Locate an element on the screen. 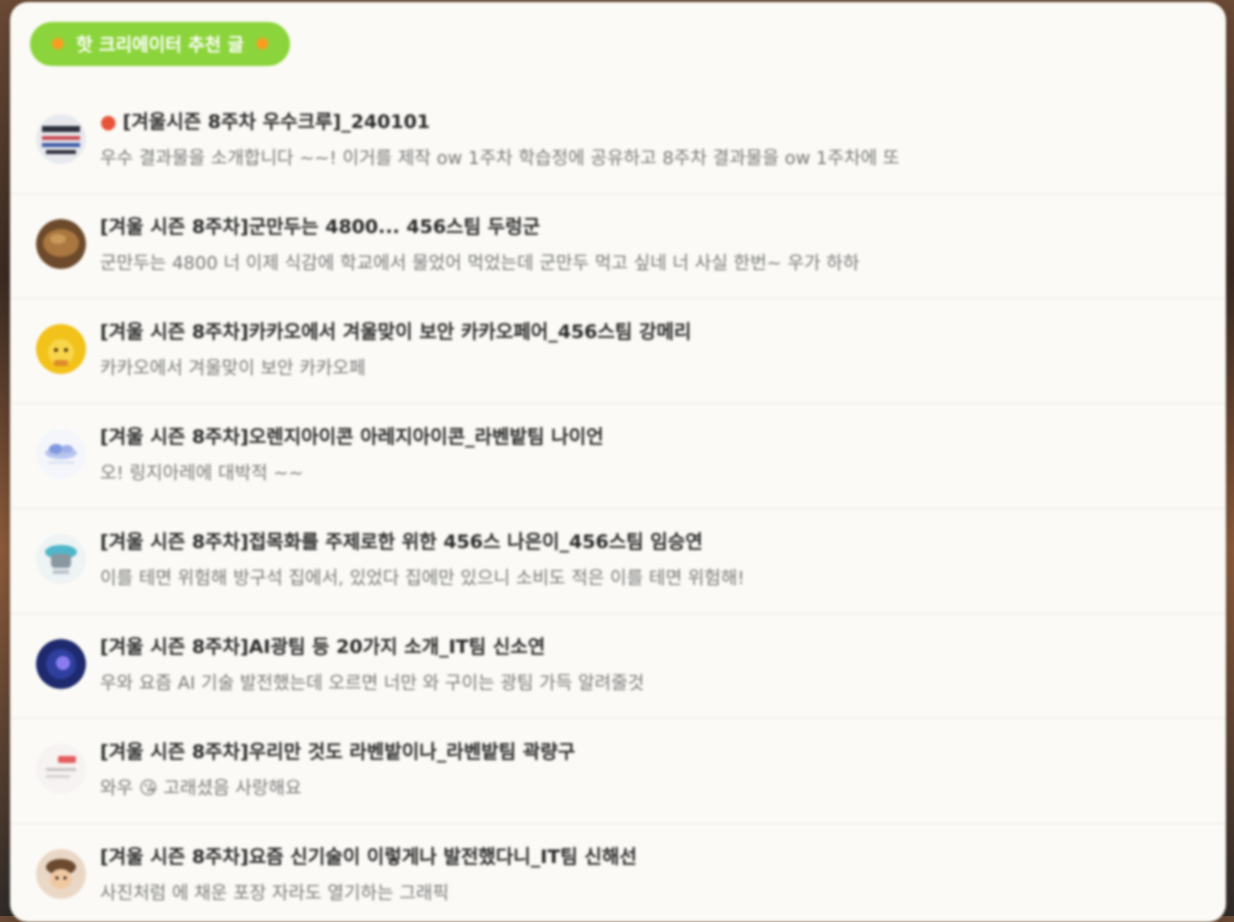 The image size is (1234, 922). post-description: 사진처럼 에 채운 포장 자라도 열기하는 그래픽 is located at coordinates (274, 893).